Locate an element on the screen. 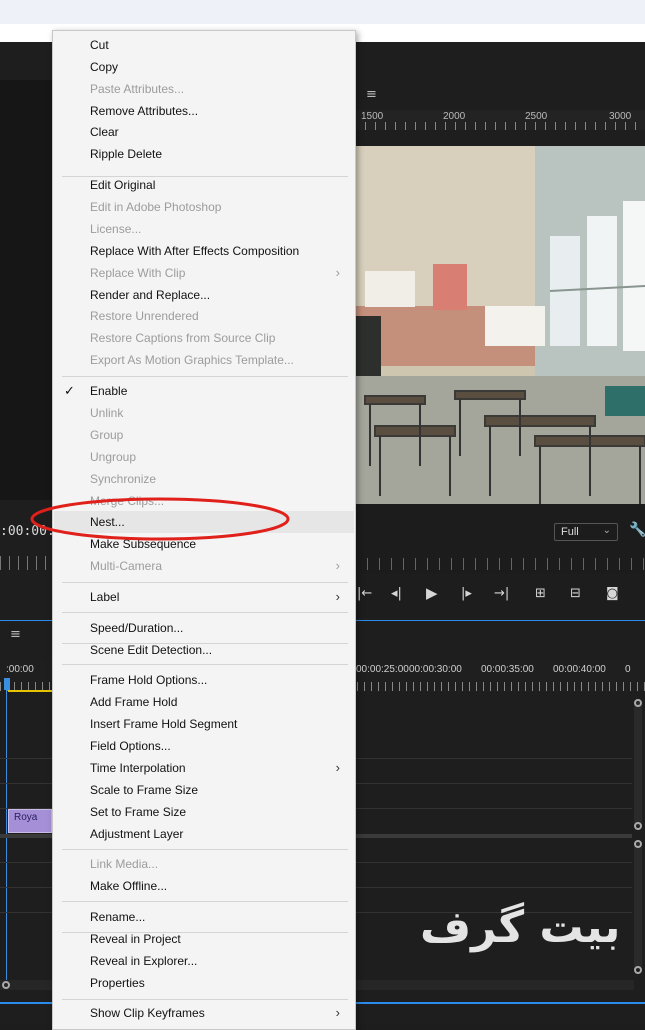  watermark-text: بیت گرف is located at coordinates (520, 927).